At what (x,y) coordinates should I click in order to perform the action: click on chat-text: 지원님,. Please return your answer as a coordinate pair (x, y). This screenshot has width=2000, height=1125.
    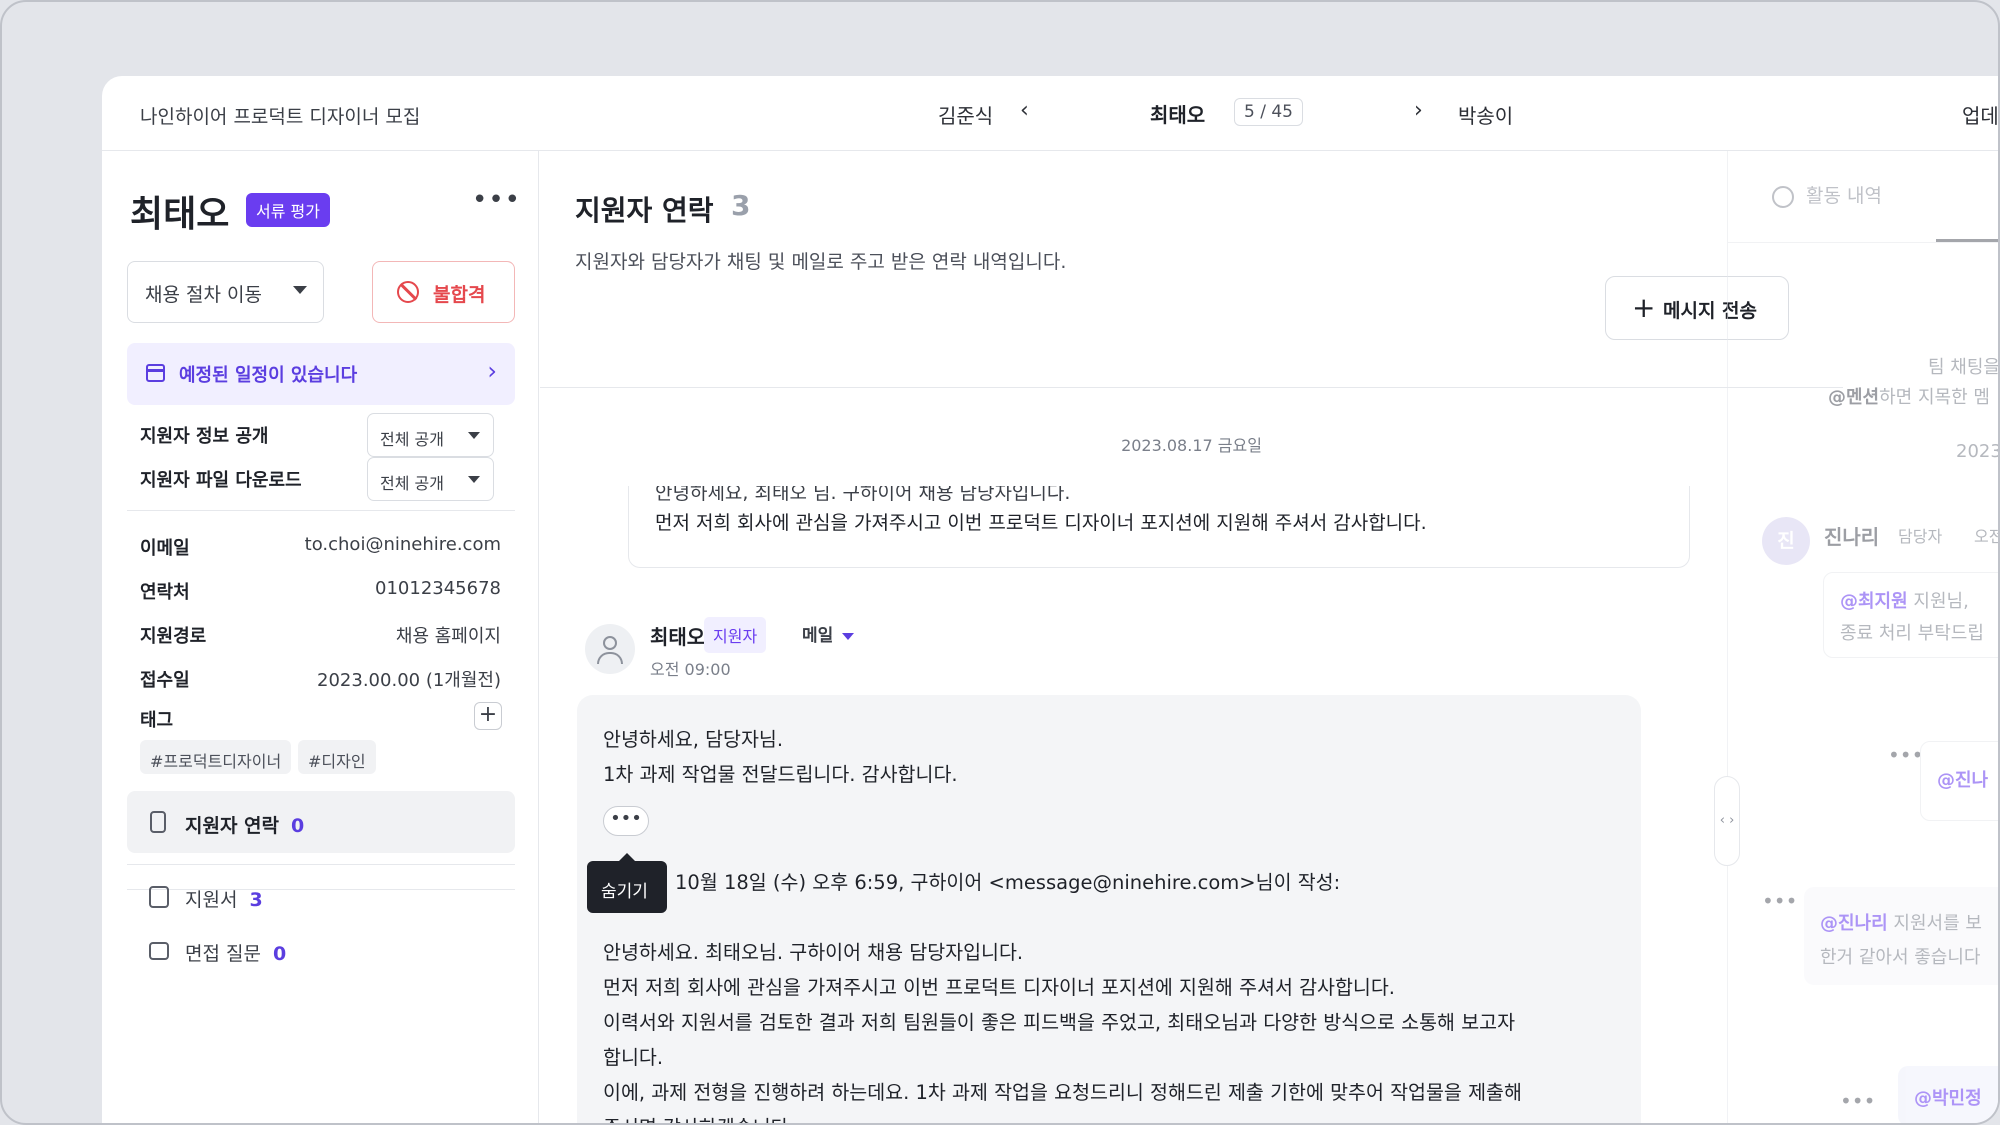
    Looking at the image, I should click on (1938, 601).